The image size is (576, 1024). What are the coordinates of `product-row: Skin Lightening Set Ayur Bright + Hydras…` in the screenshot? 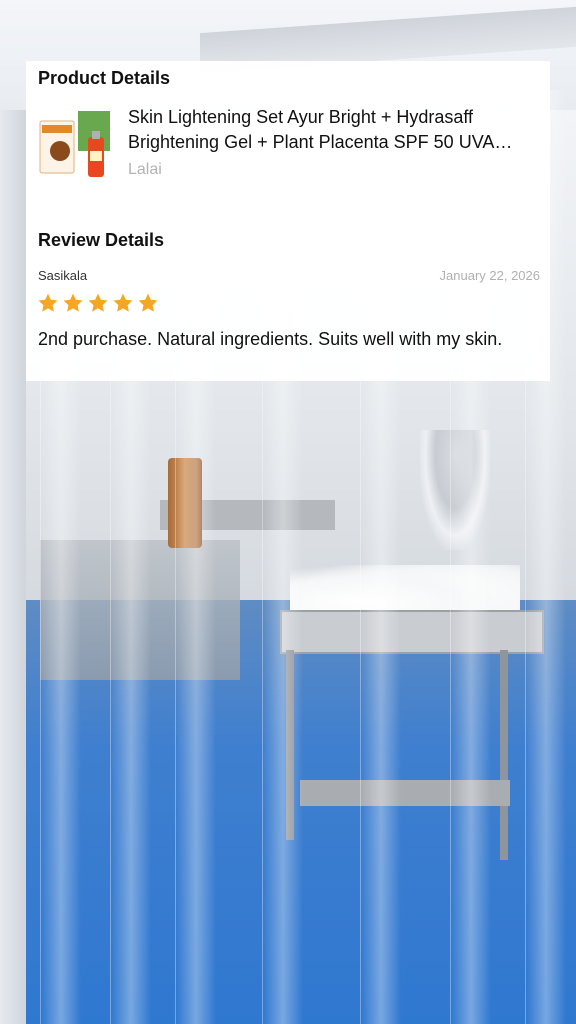 It's located at (288, 145).